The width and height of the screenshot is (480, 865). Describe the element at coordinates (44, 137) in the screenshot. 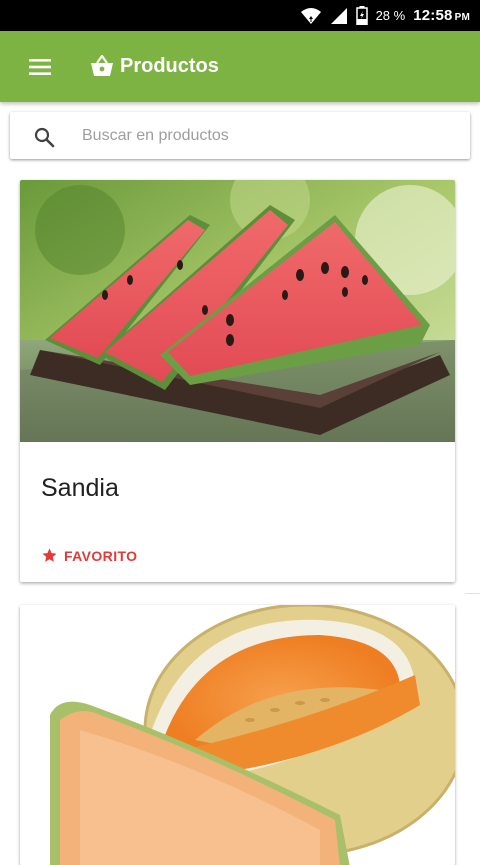

I see `search-icon` at that location.